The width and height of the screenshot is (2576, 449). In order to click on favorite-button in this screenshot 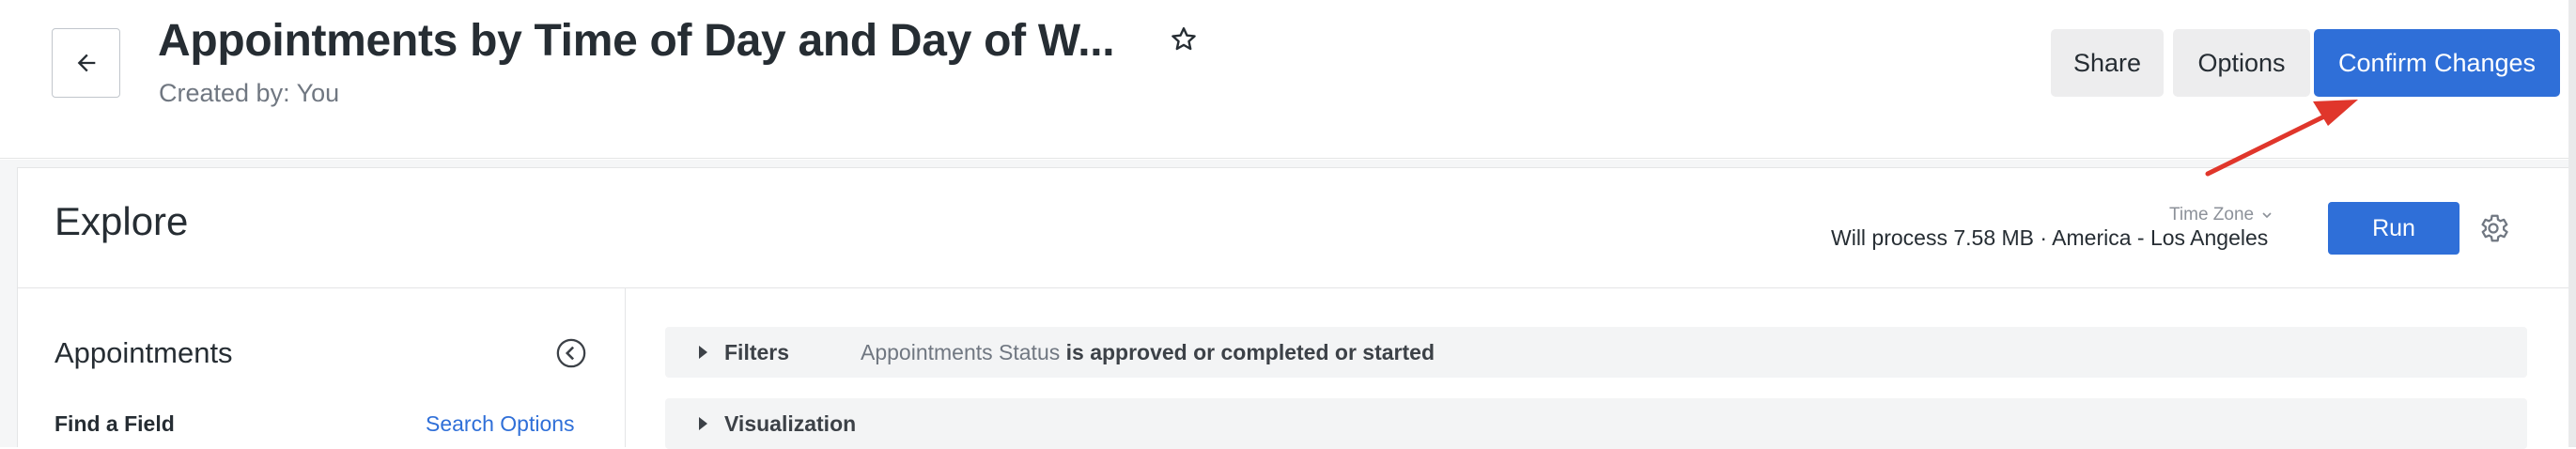, I will do `click(1184, 39)`.